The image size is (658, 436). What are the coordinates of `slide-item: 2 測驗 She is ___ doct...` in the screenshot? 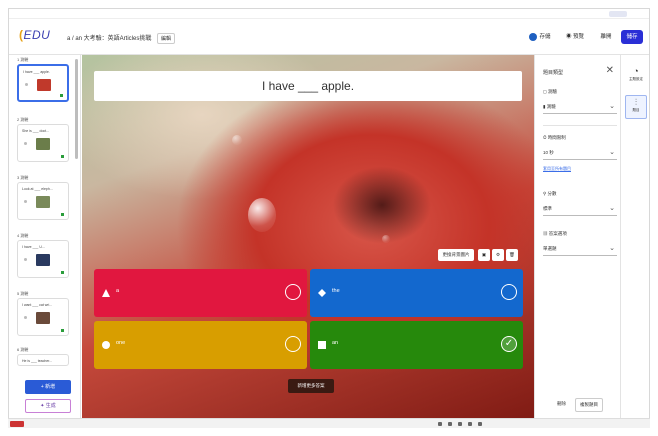 It's located at (45, 139).